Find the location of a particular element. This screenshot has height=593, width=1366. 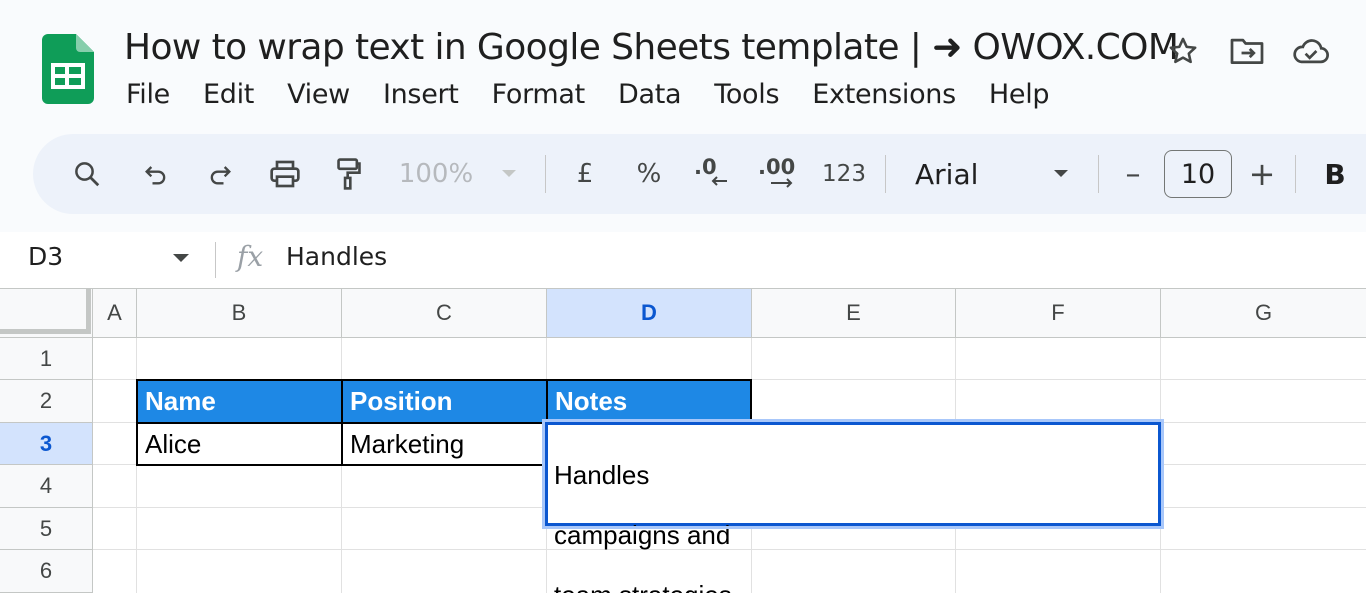

row-header-4: 4 is located at coordinates (46, 486).